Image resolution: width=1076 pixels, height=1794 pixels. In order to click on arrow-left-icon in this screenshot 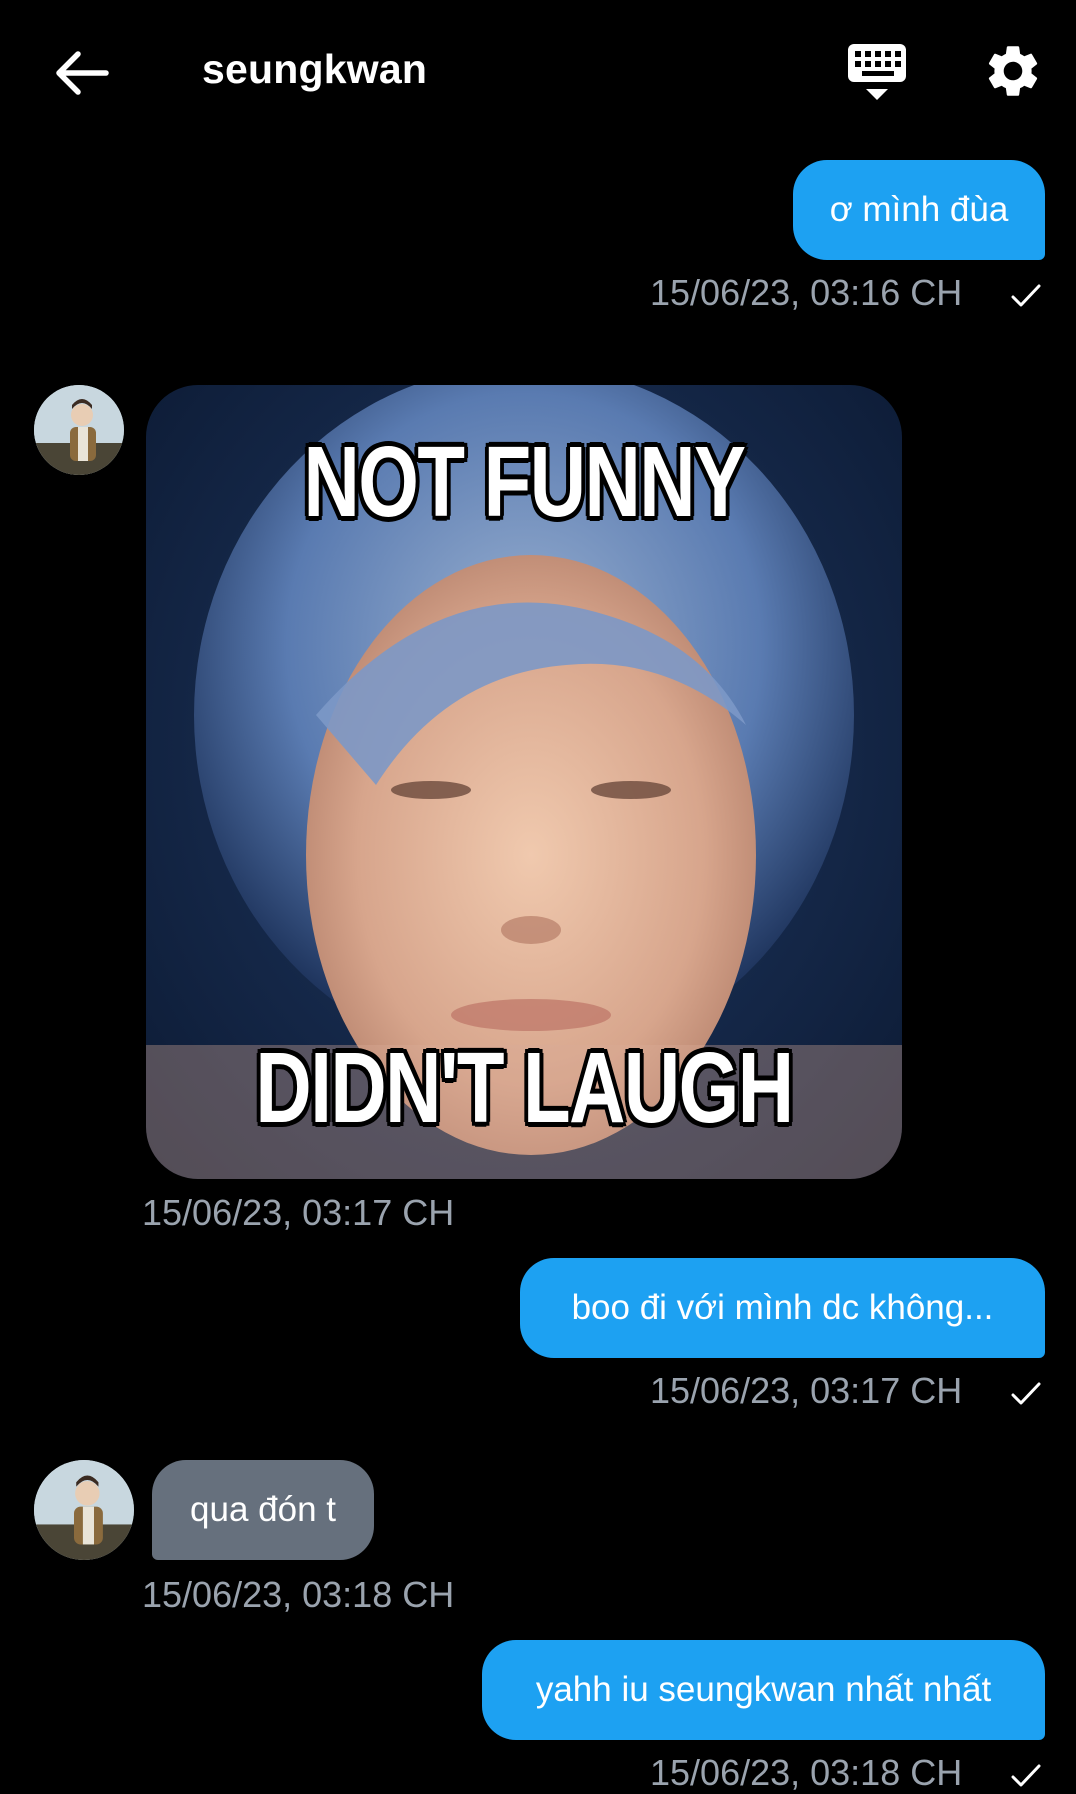, I will do `click(82, 73)`.